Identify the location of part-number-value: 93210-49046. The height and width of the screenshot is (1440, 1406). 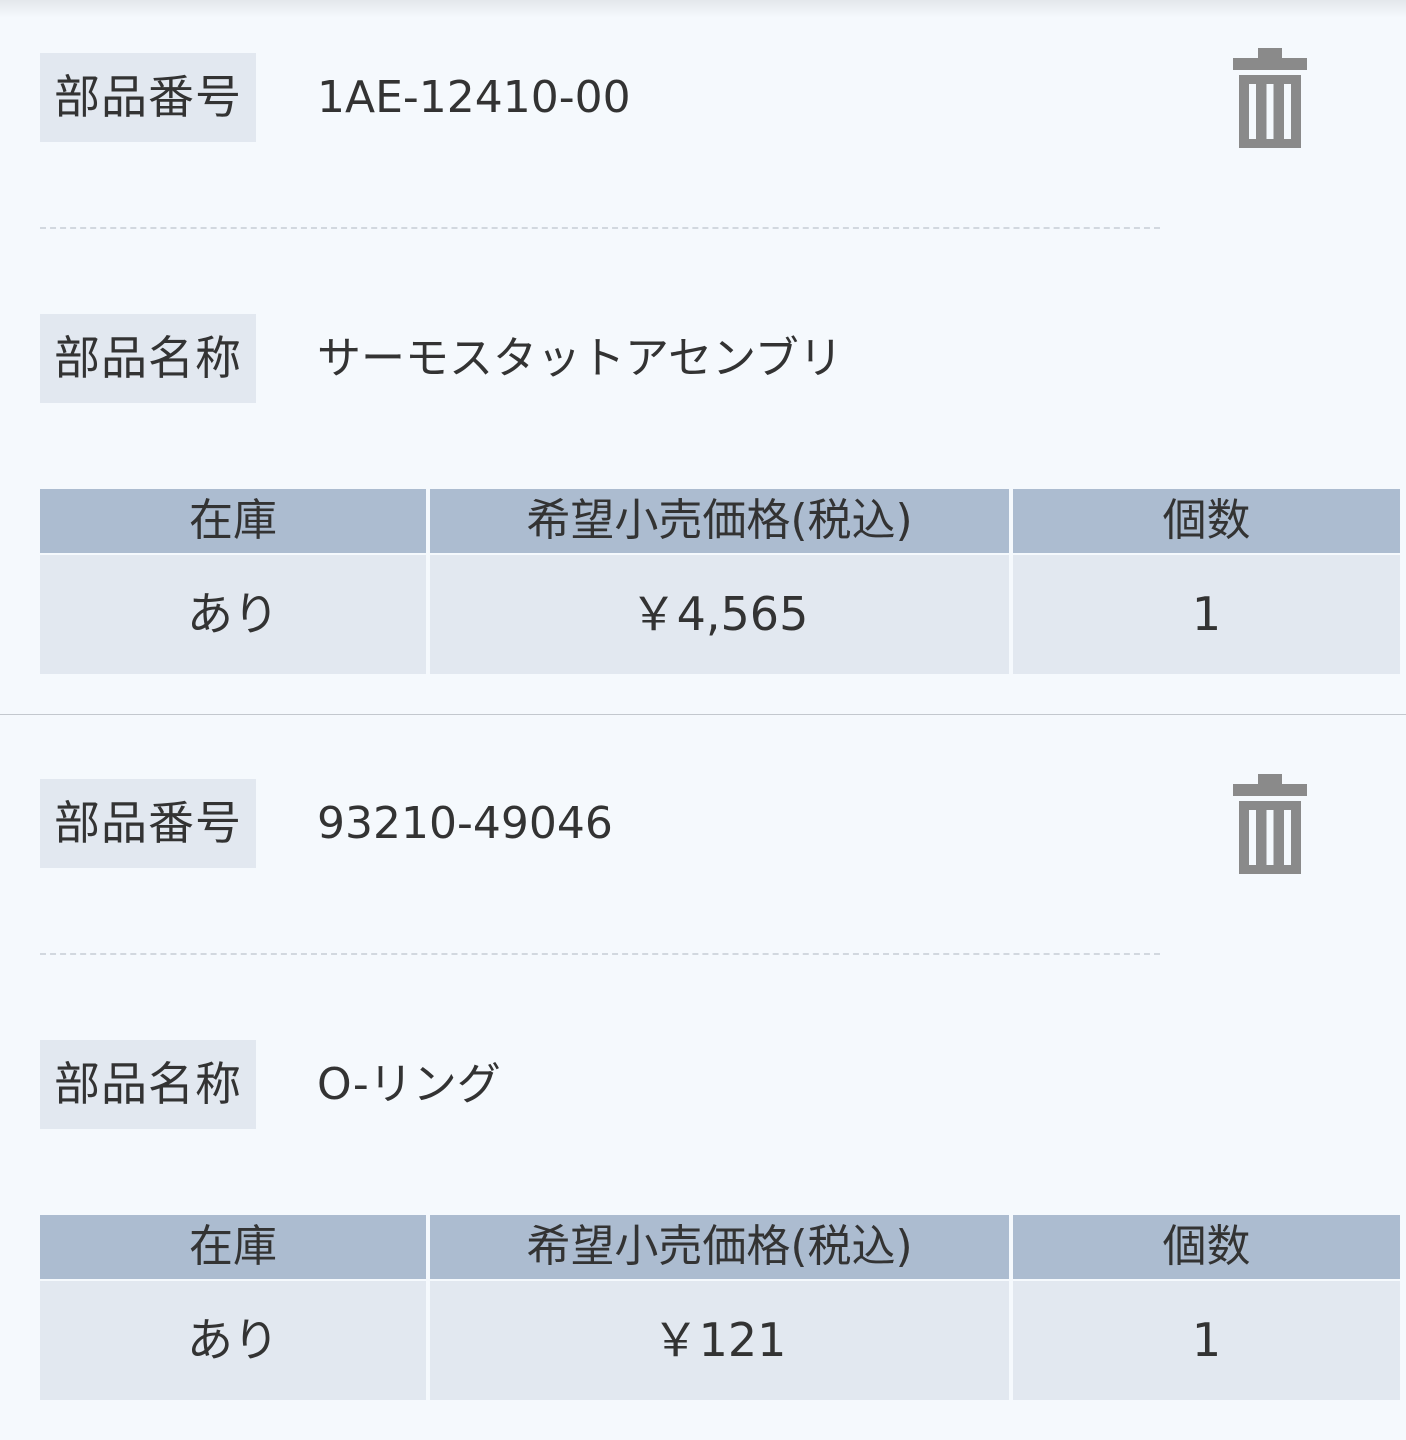
(465, 823).